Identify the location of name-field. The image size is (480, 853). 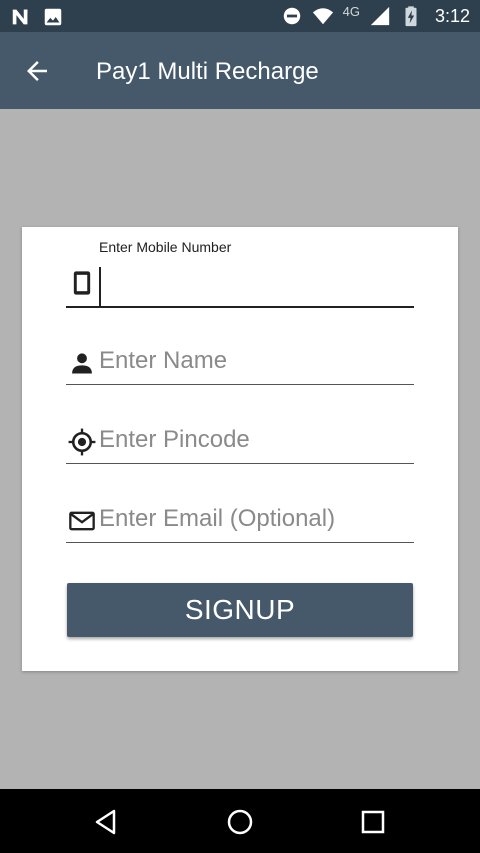
(240, 362).